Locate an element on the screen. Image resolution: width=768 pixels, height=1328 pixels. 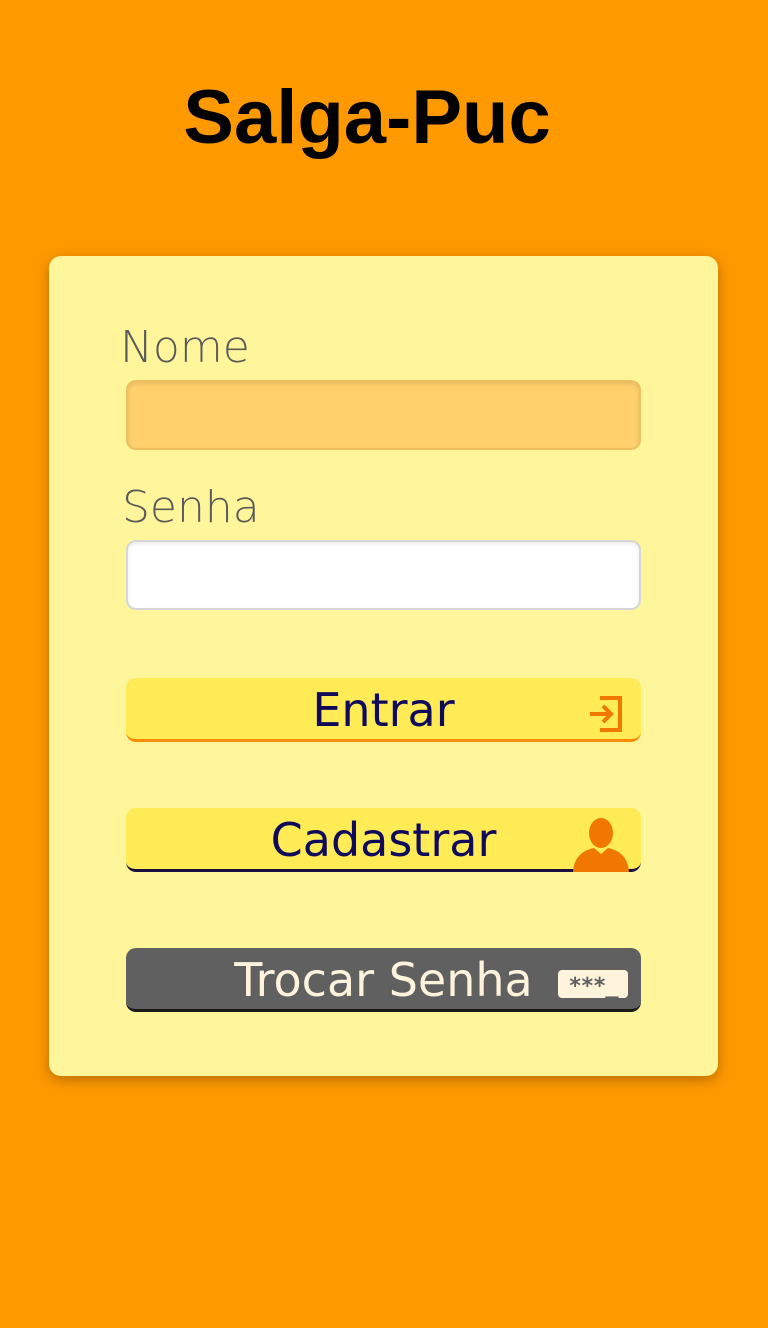
entrar-button: Entrar is located at coordinates (383, 710).